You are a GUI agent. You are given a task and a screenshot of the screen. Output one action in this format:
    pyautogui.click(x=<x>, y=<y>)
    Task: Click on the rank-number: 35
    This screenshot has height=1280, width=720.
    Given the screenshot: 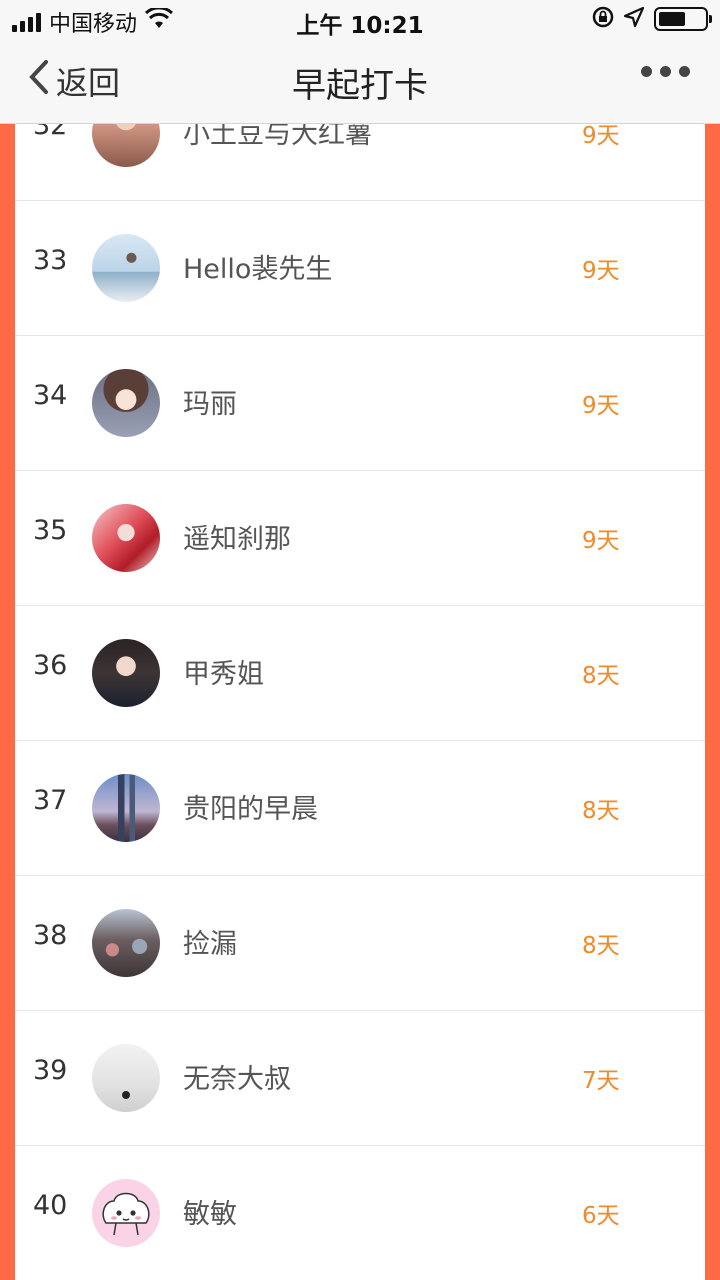 What is the action you would take?
    pyautogui.click(x=50, y=530)
    